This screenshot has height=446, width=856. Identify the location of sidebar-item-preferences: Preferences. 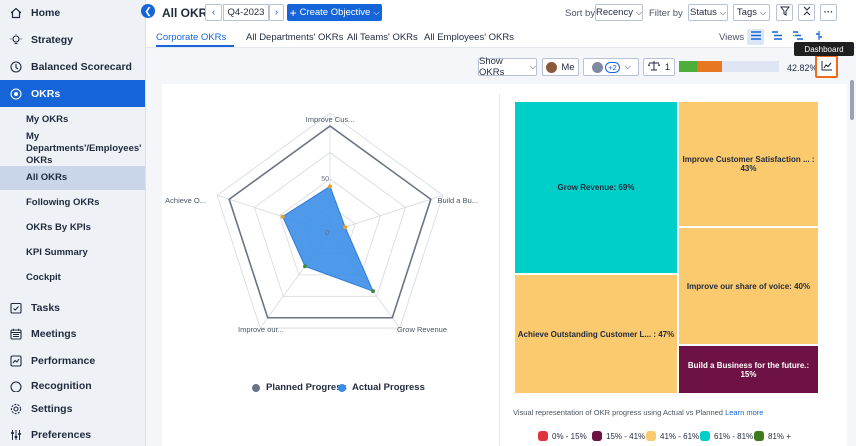
(72, 434).